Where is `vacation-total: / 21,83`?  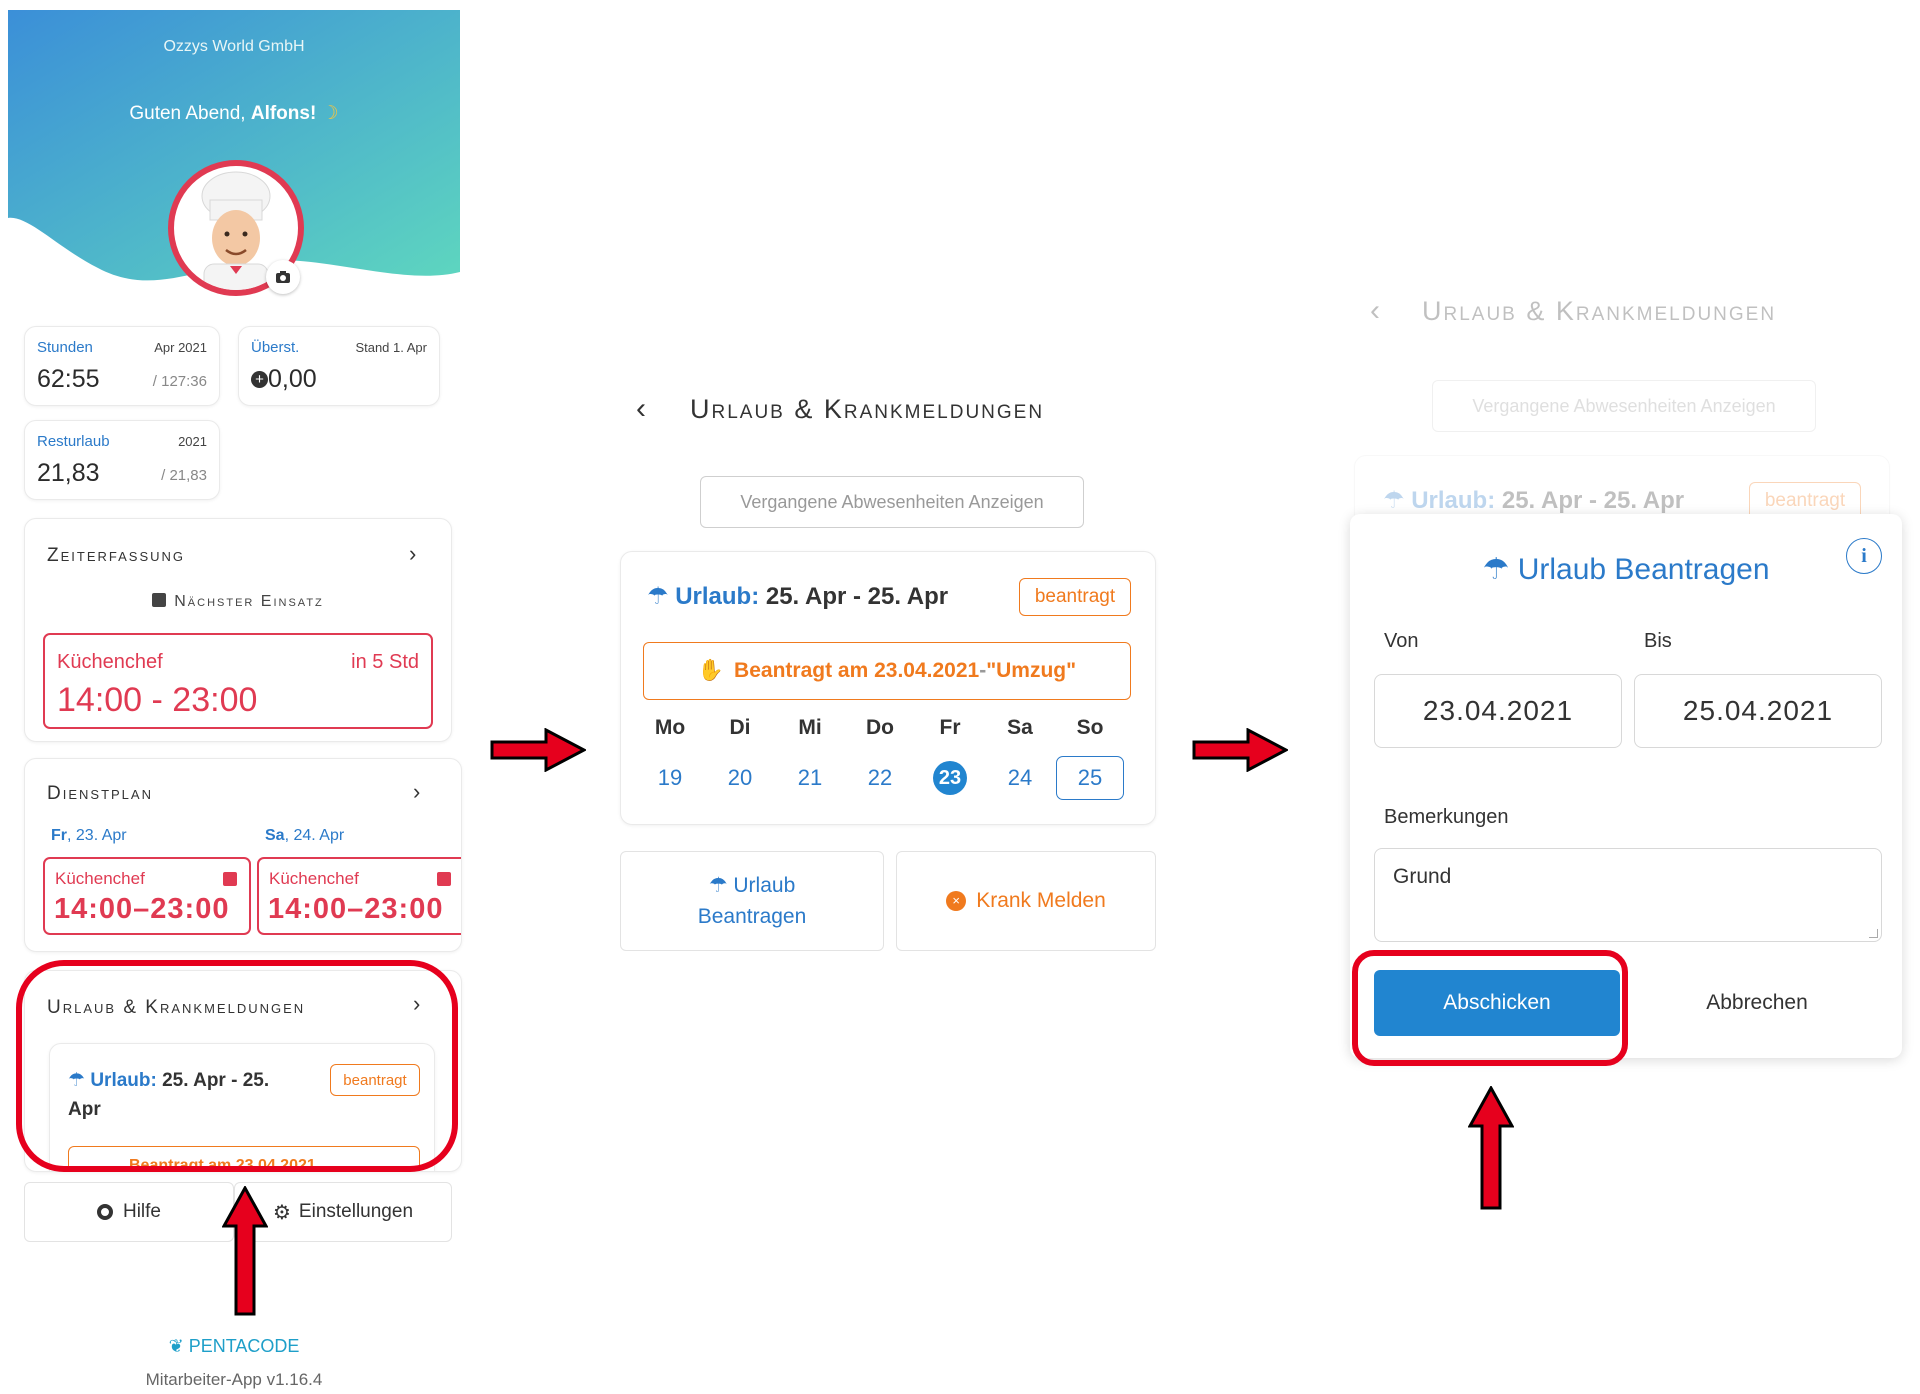
vacation-total: / 21,83 is located at coordinates (184, 475).